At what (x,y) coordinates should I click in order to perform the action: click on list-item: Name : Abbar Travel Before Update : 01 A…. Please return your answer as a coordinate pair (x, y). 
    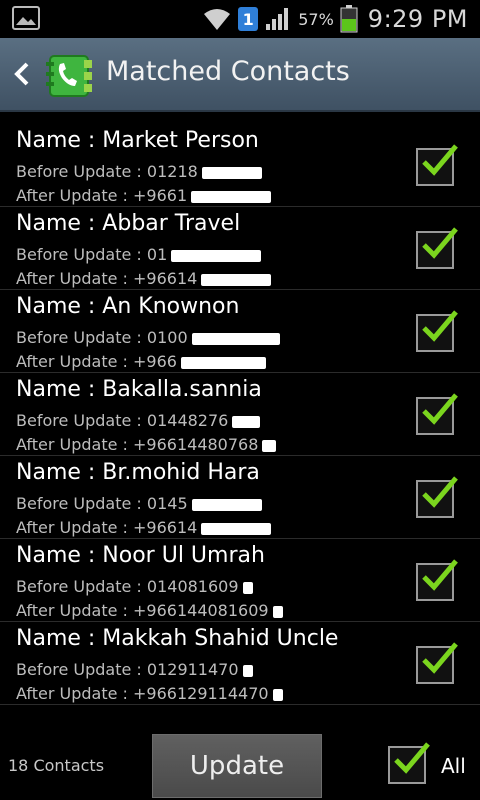
    Looking at the image, I should click on (240, 248).